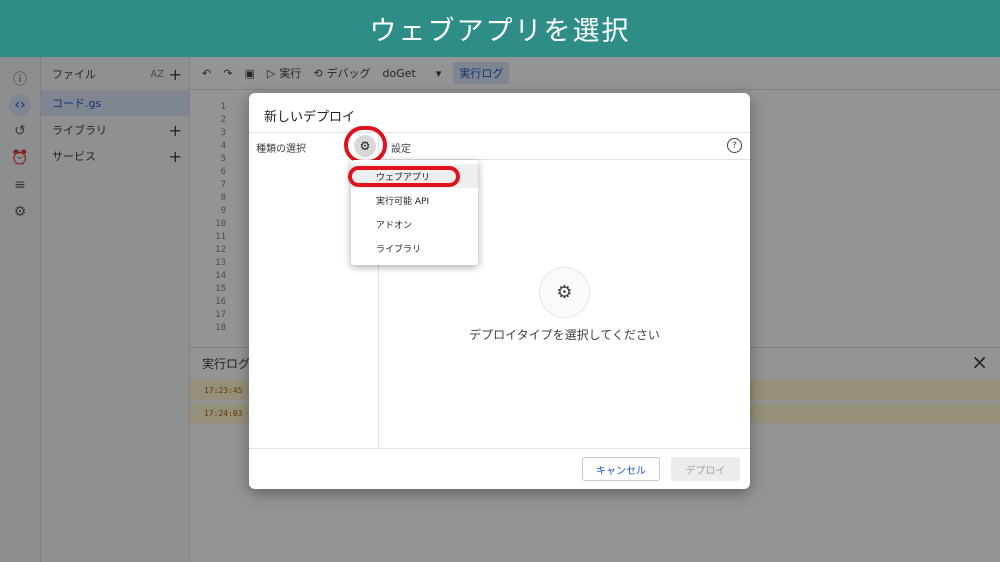 The image size is (1000, 562). I want to click on menu-item-add-on: アドオン, so click(414, 224).